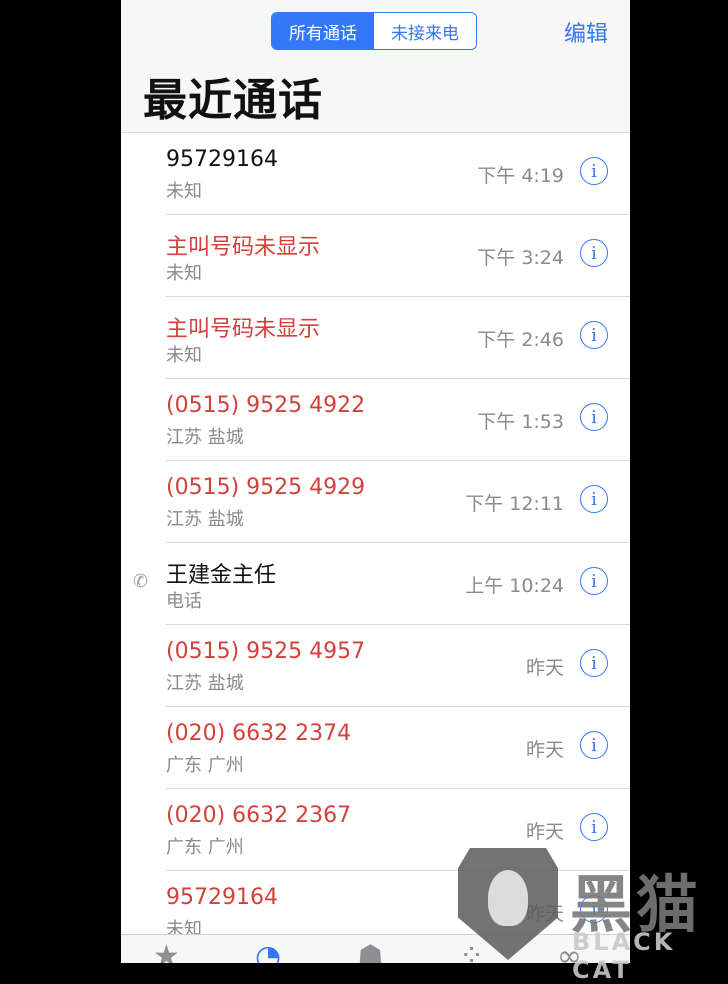  I want to click on outgoing-call-icon: ✆, so click(141, 581).